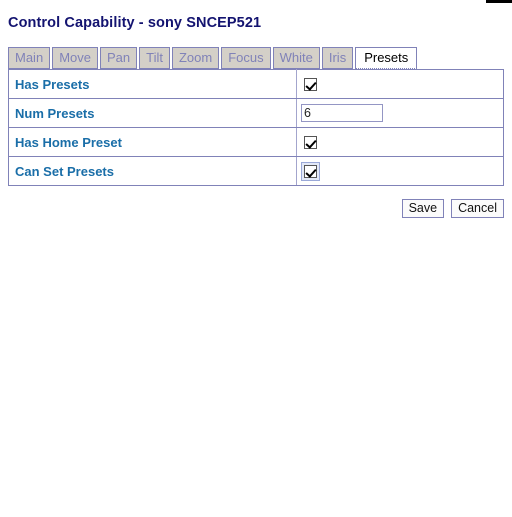 This screenshot has width=512, height=517. I want to click on table-row: Has Home Preset, so click(256, 142).